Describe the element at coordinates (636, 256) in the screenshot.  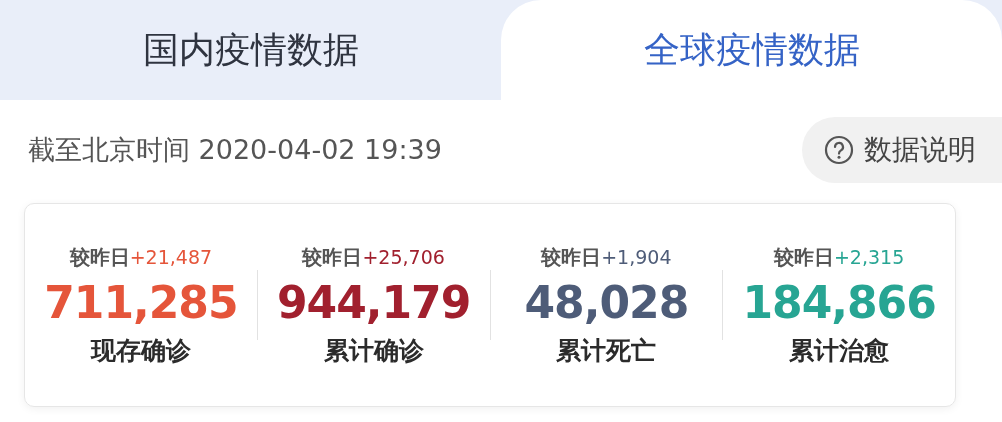
I see `delta-value: +1,904` at that location.